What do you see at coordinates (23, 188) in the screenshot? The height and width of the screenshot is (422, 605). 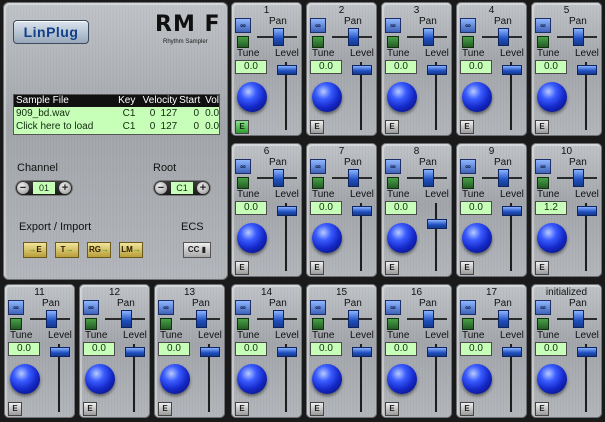 I see `channel-decrement-button: −` at bounding box center [23, 188].